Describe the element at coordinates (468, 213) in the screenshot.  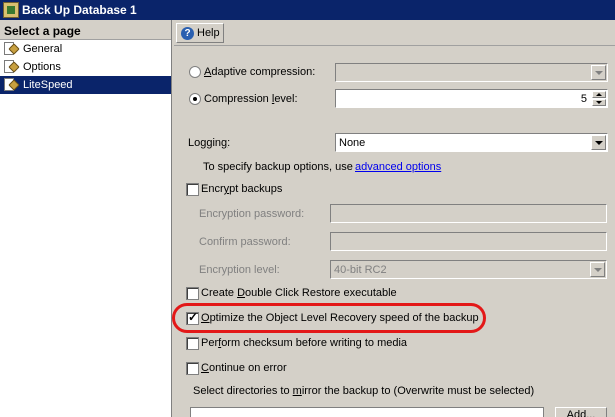
I see `encryption-password-field` at that location.